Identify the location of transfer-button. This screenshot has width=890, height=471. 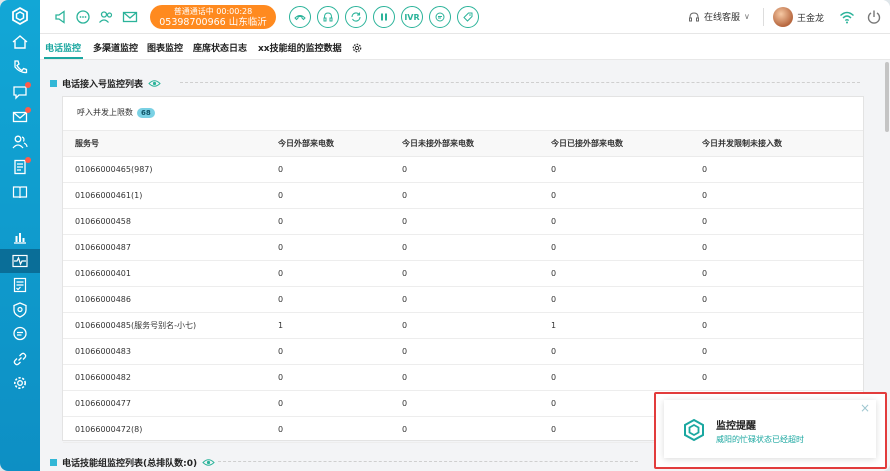
(356, 17).